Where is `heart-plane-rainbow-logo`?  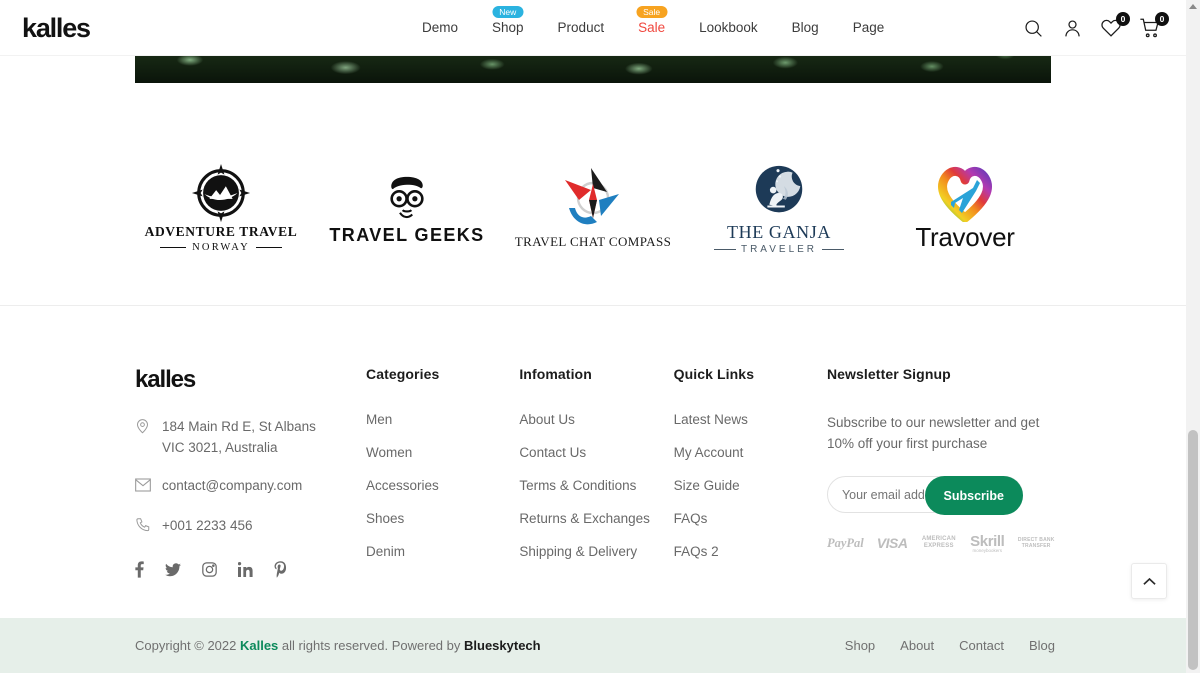
heart-plane-rainbow-logo is located at coordinates (965, 194).